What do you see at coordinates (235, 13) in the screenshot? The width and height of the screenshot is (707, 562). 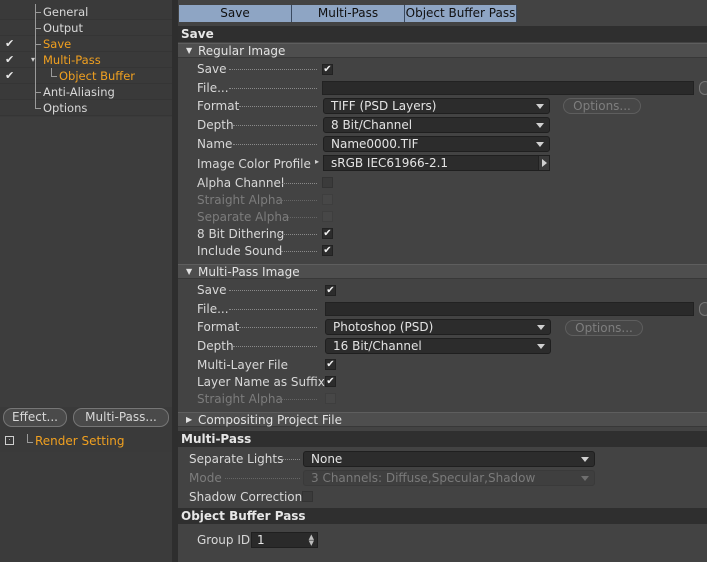 I see `tab-save: Save` at bounding box center [235, 13].